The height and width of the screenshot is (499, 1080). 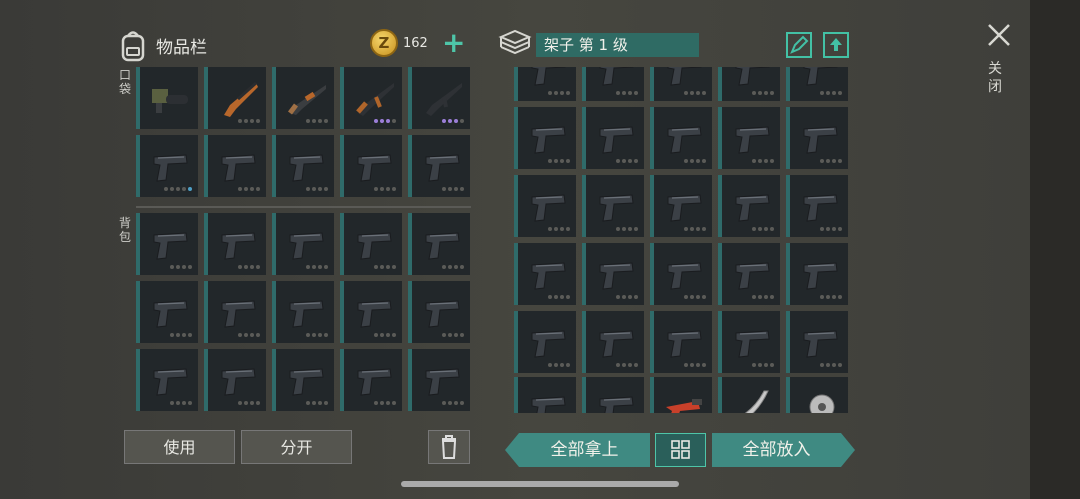 I want to click on close-label: 关闭, so click(x=997, y=78).